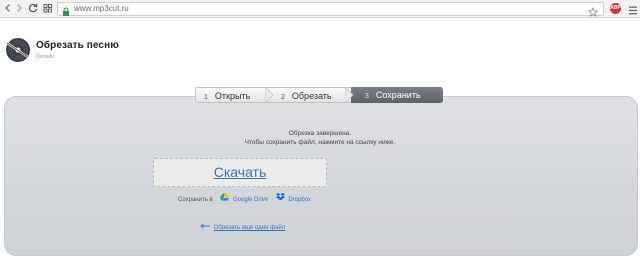 The image size is (640, 258). I want to click on download-box: Скачать, so click(240, 172).